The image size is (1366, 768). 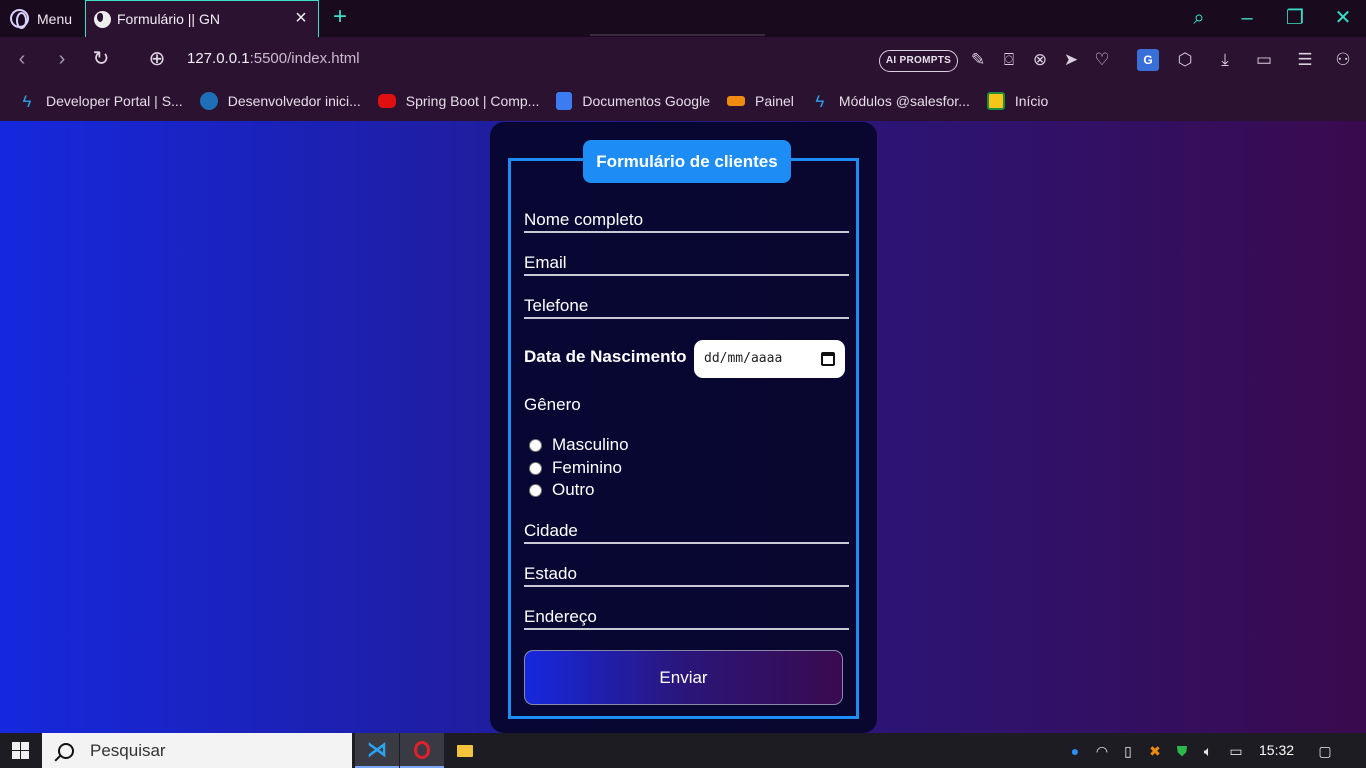 What do you see at coordinates (22, 59) in the screenshot?
I see `back-icon: ‹` at bounding box center [22, 59].